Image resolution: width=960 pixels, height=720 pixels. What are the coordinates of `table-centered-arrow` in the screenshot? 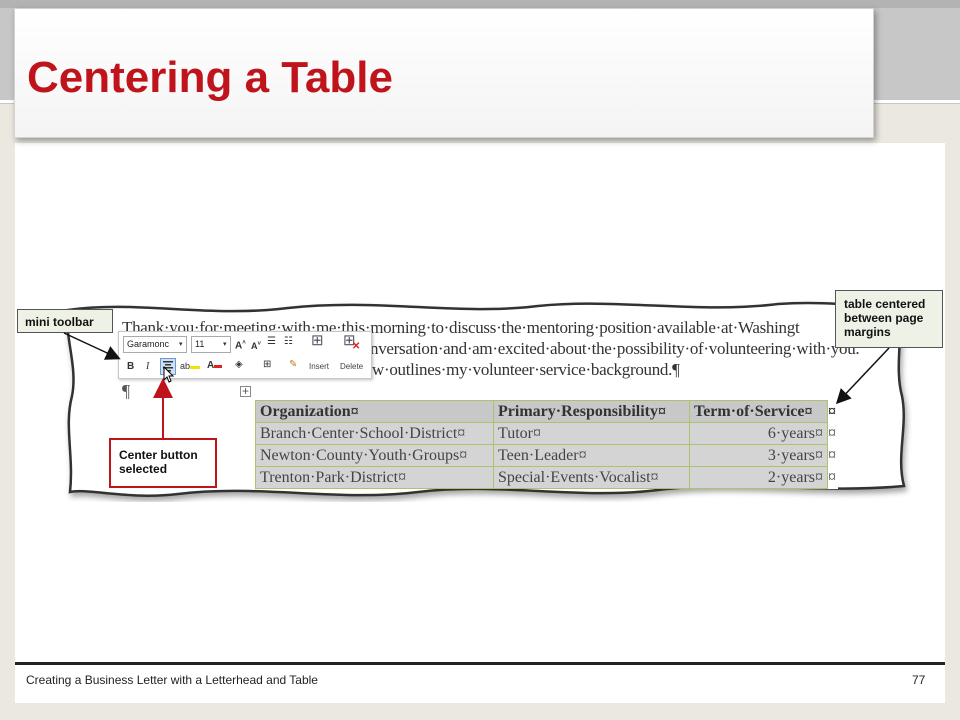 It's located at (862, 376).